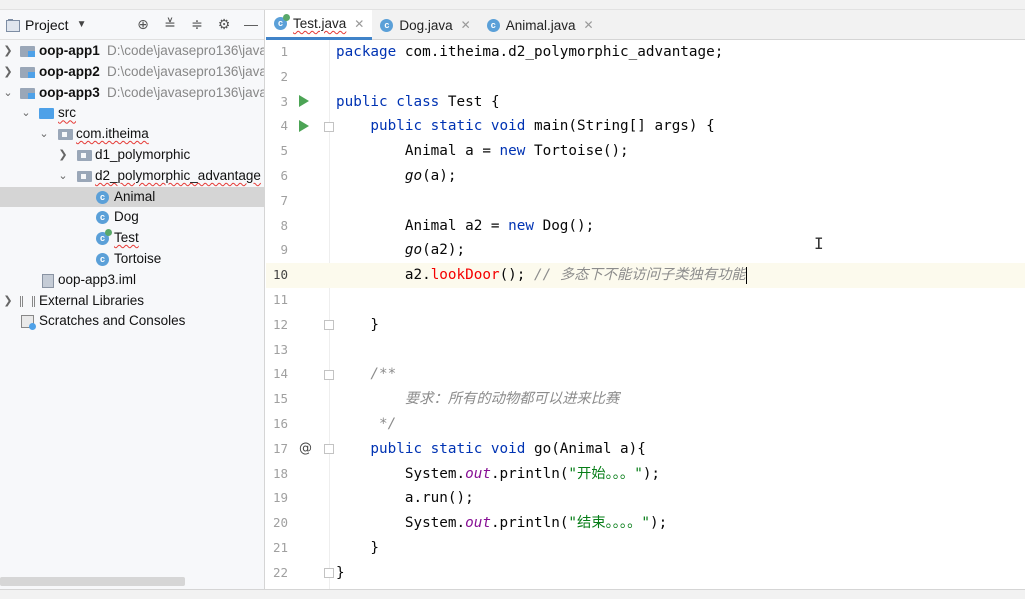  What do you see at coordinates (512, 594) in the screenshot?
I see `status-bar` at bounding box center [512, 594].